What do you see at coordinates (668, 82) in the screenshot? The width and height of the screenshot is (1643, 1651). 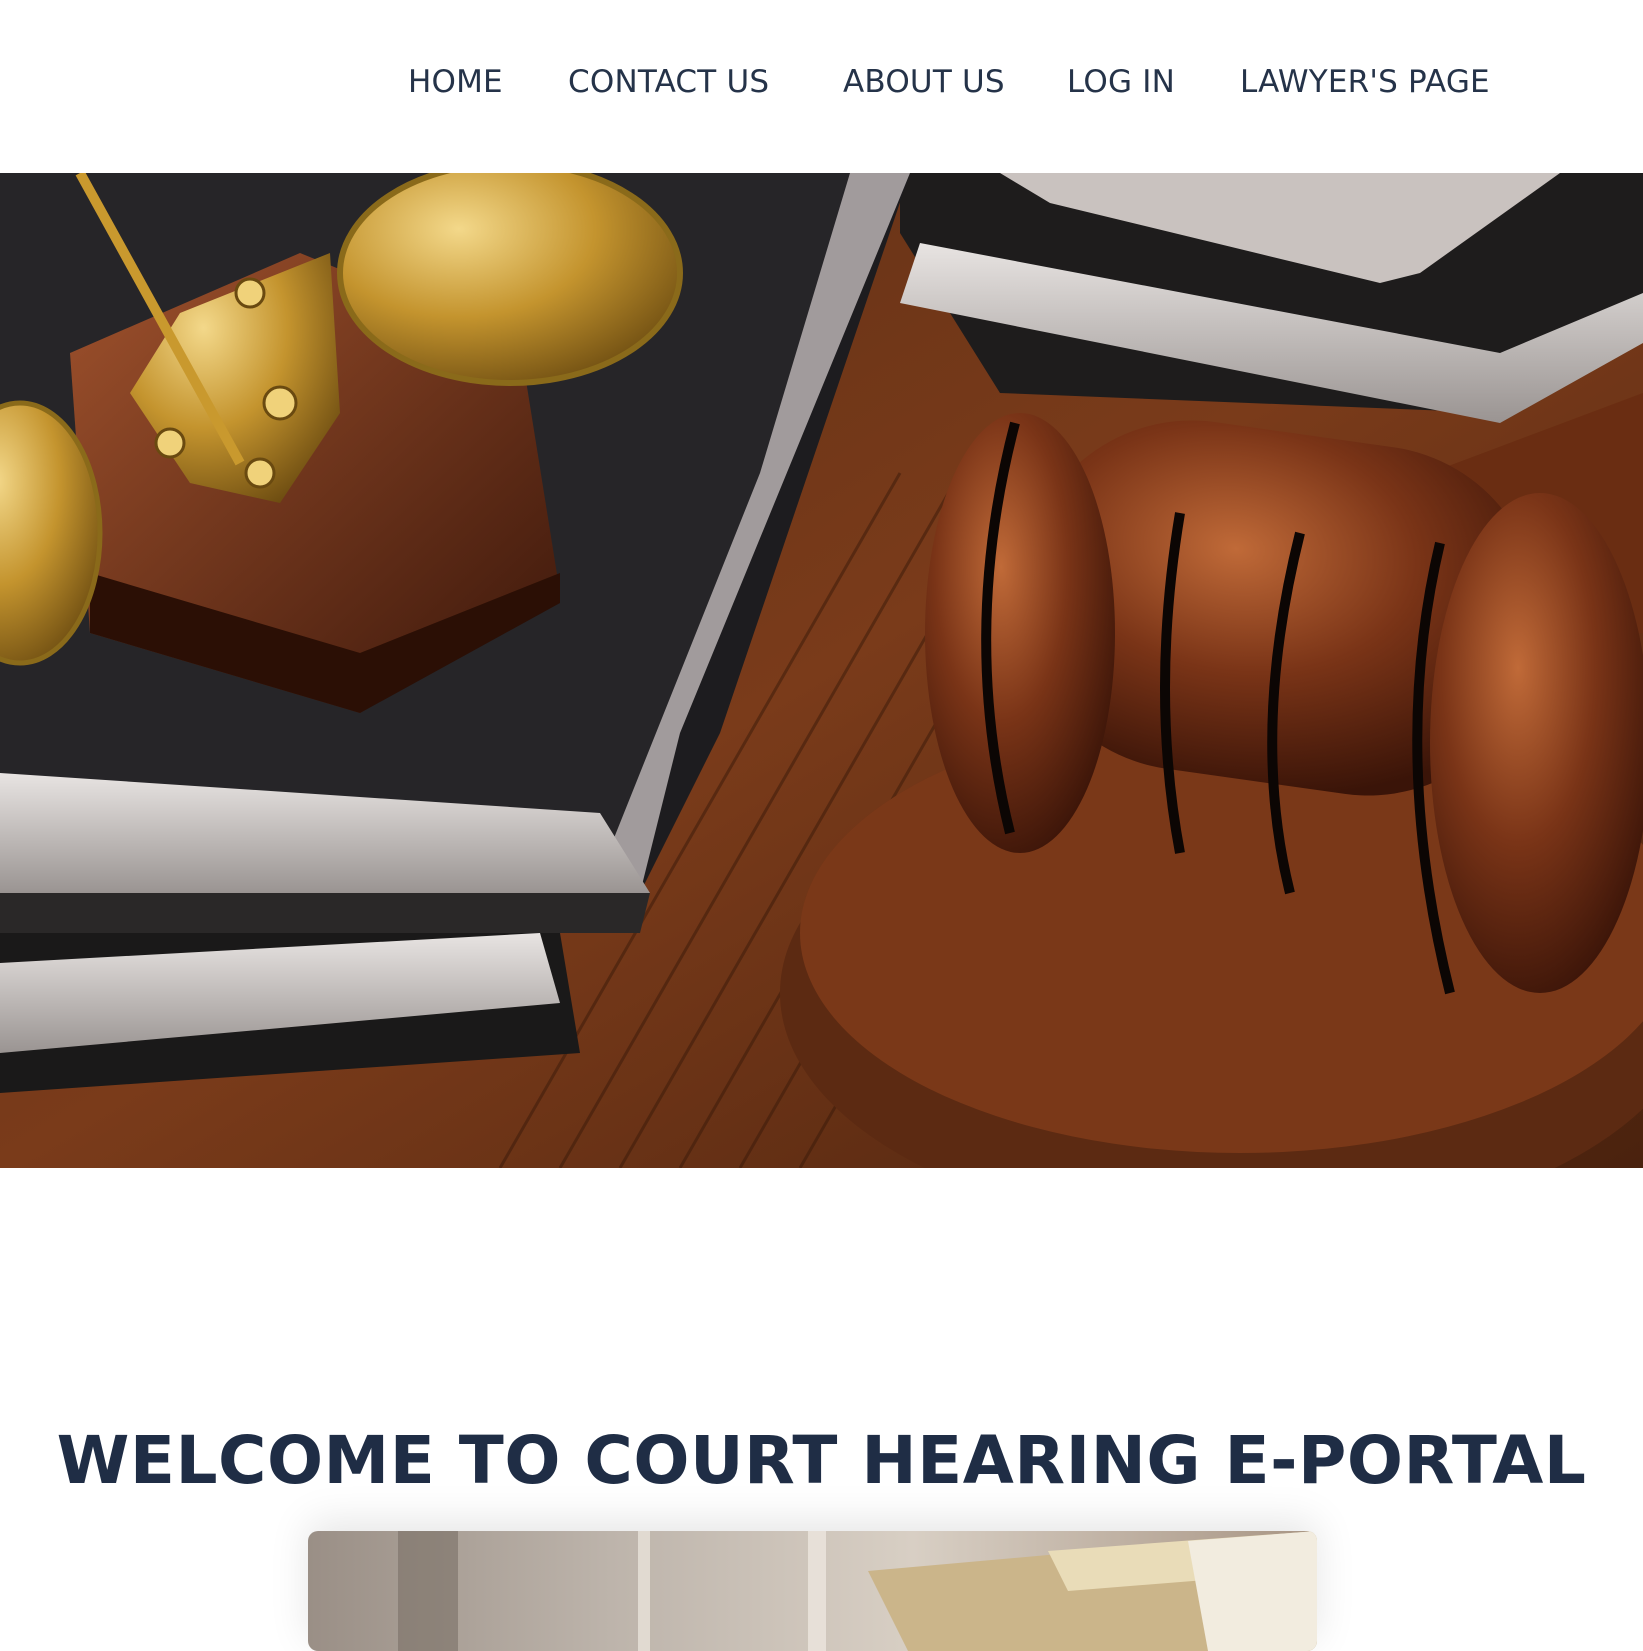 I see `nav-contact-us-link: CONTACT US` at bounding box center [668, 82].